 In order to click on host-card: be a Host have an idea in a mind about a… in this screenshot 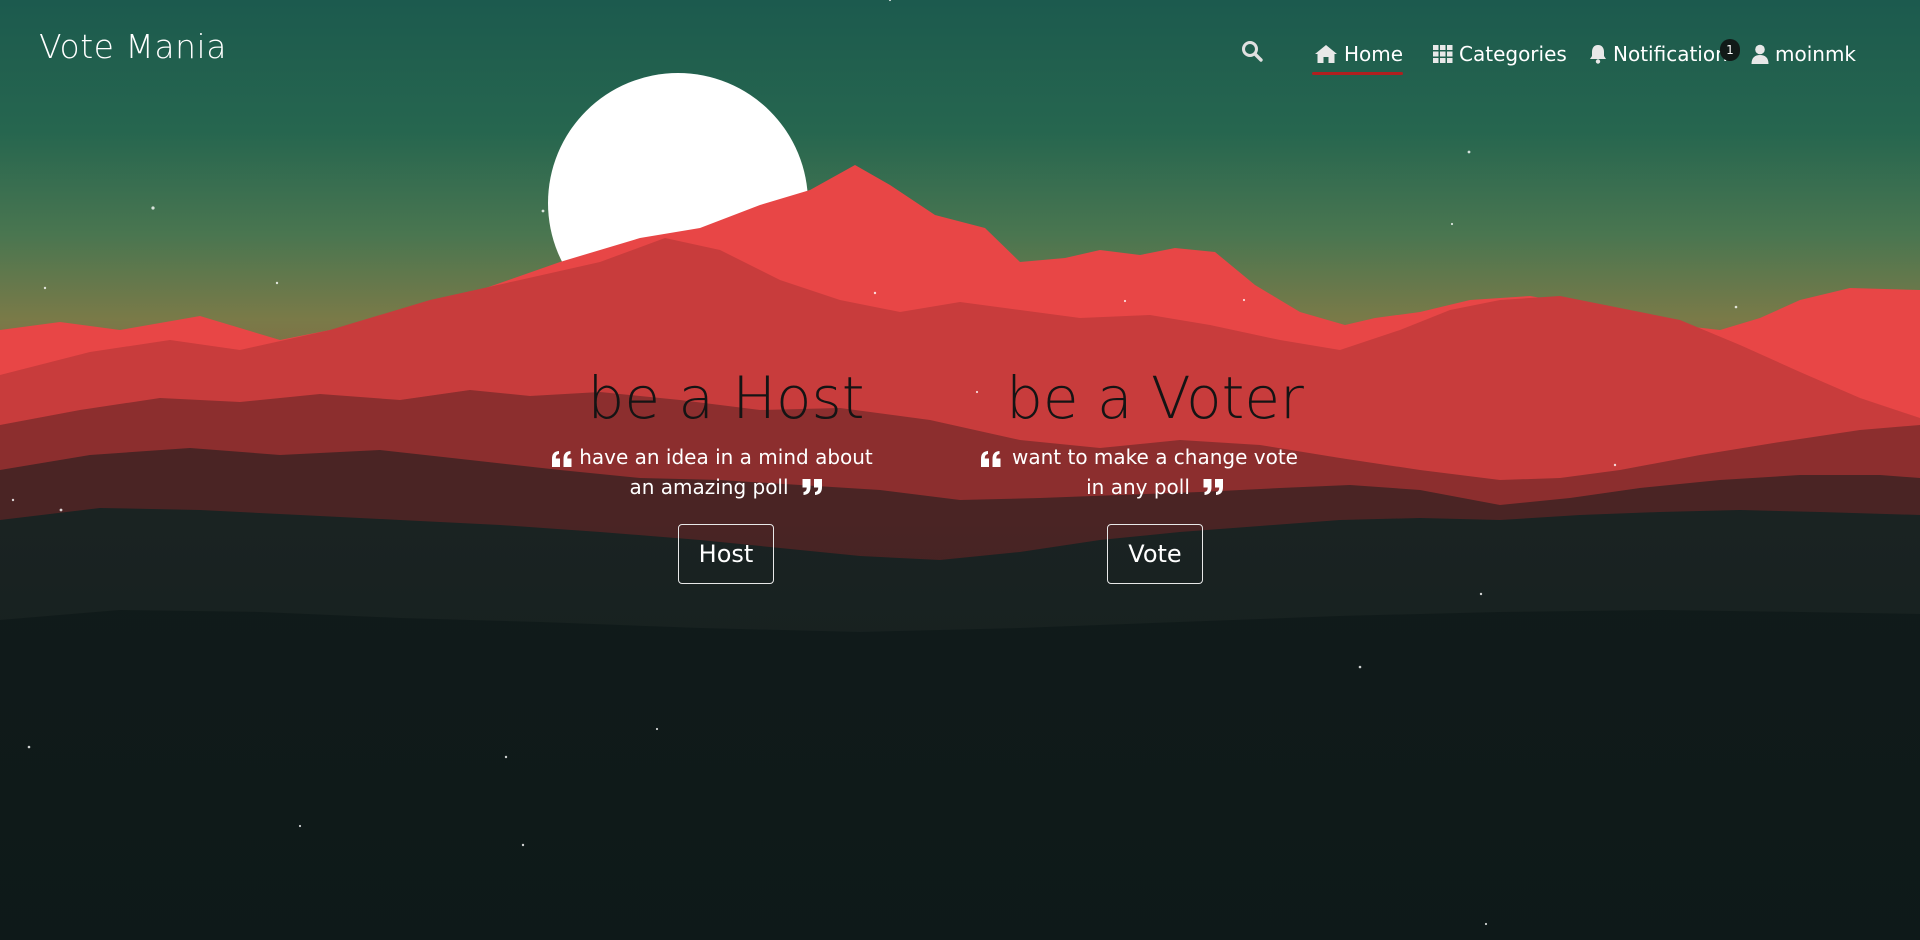, I will do `click(726, 473)`.